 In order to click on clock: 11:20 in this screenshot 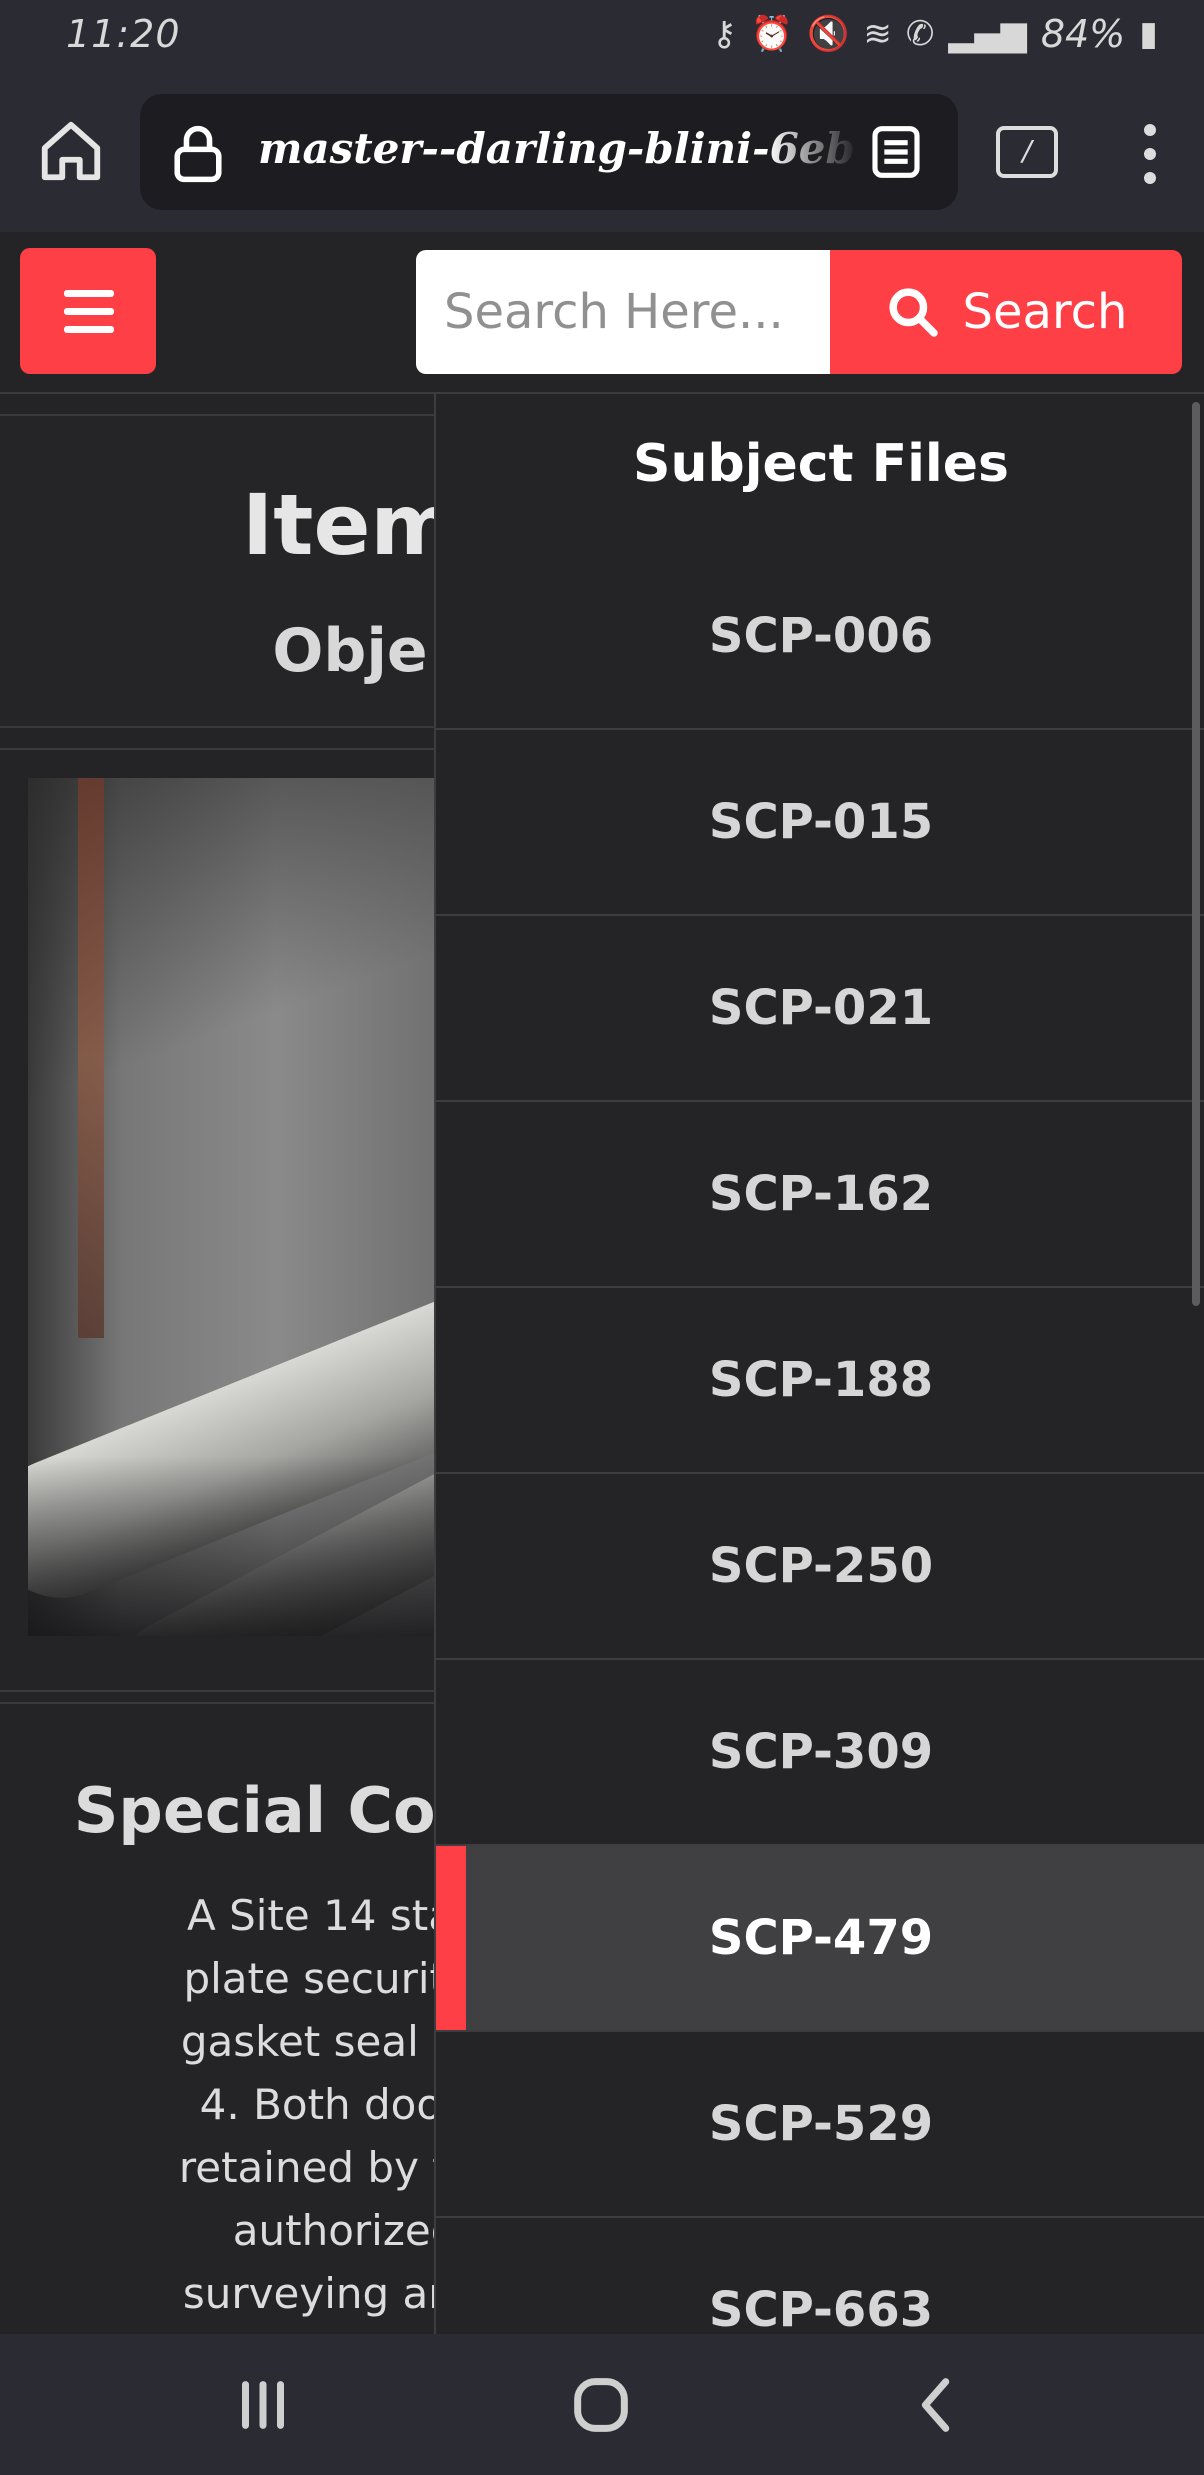, I will do `click(123, 34)`.